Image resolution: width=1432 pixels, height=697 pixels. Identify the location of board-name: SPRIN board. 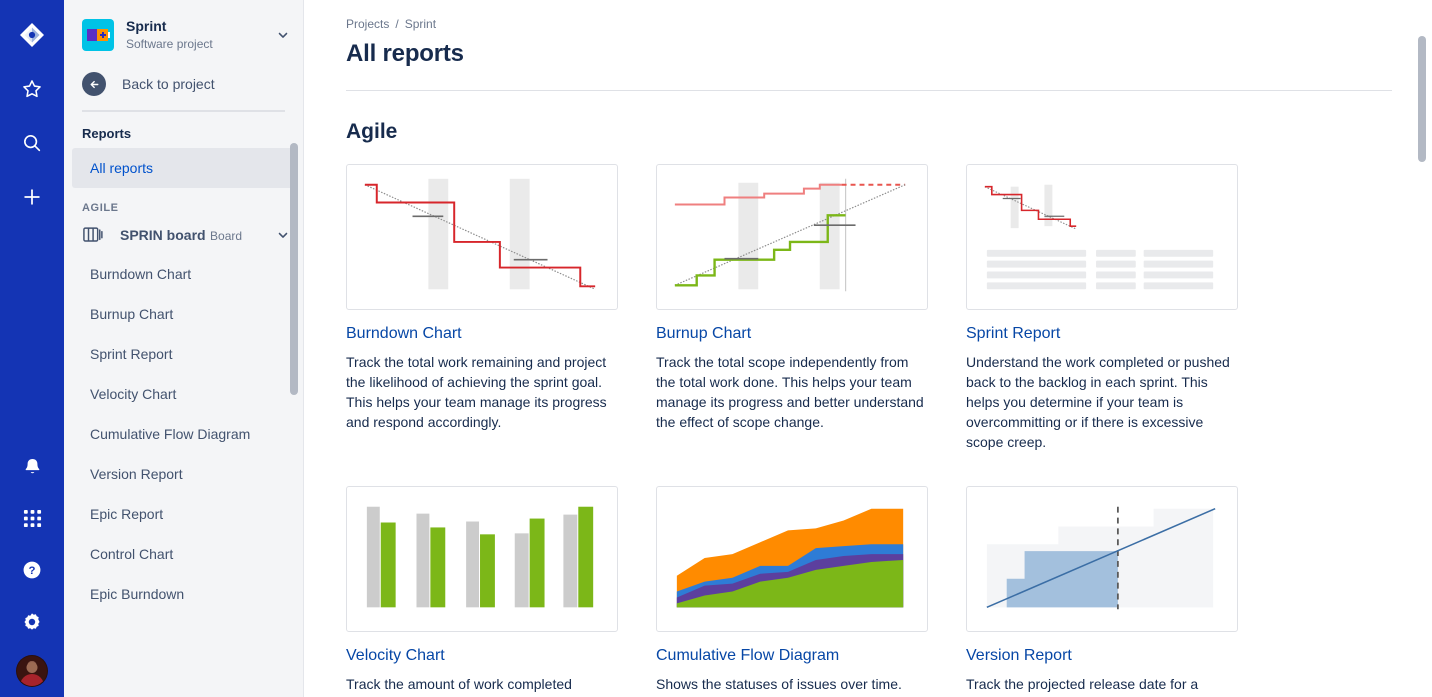
(163, 234).